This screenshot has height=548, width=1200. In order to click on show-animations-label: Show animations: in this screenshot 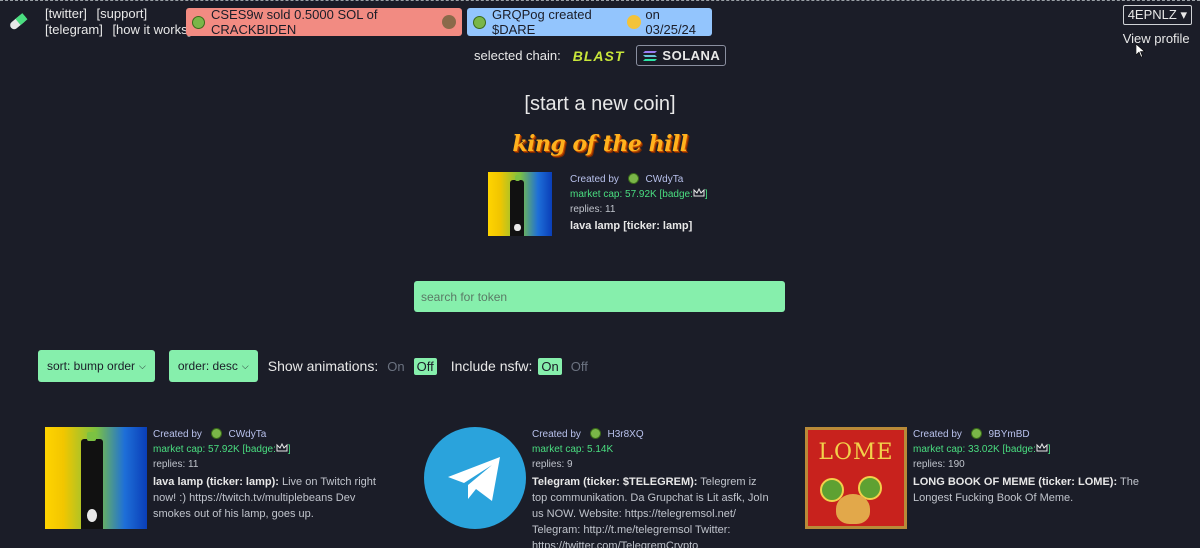, I will do `click(323, 366)`.